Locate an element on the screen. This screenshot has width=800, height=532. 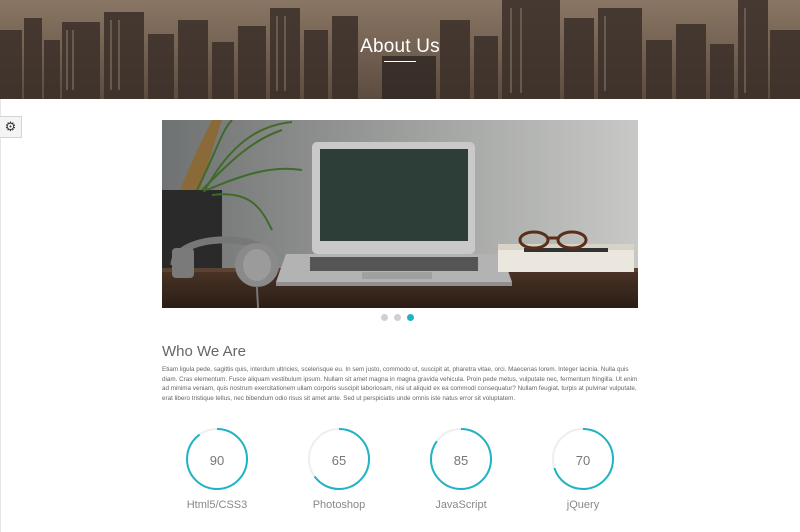
skill-item: 70 jQuery is located at coordinates (583, 468).